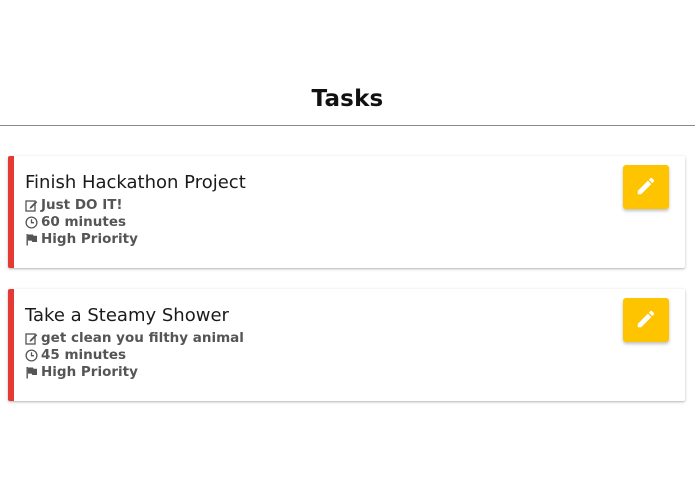 This screenshot has width=695, height=494. I want to click on task-description: Just DO IT!, so click(74, 205).